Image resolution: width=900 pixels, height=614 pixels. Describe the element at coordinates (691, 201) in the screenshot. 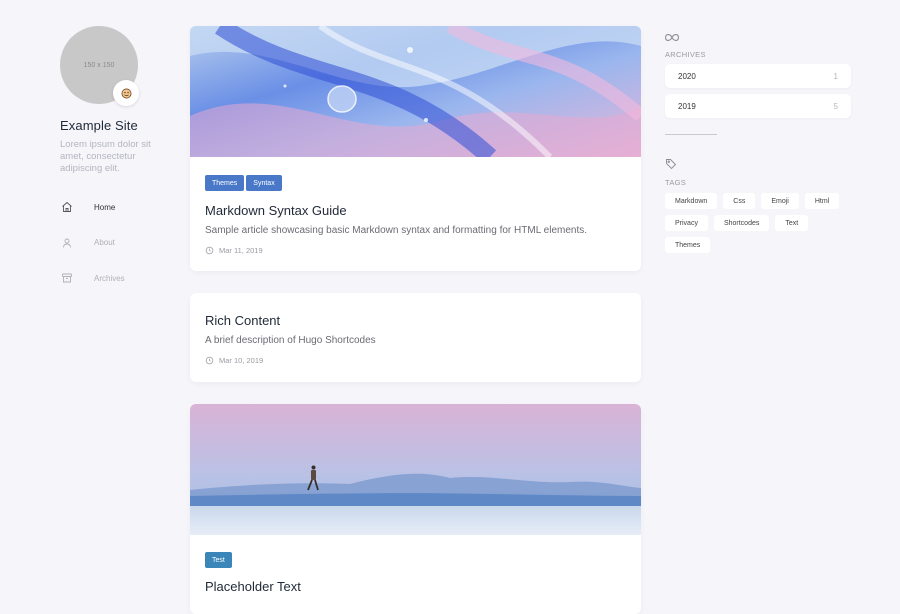

I see `tag-markdown: Markdown` at that location.